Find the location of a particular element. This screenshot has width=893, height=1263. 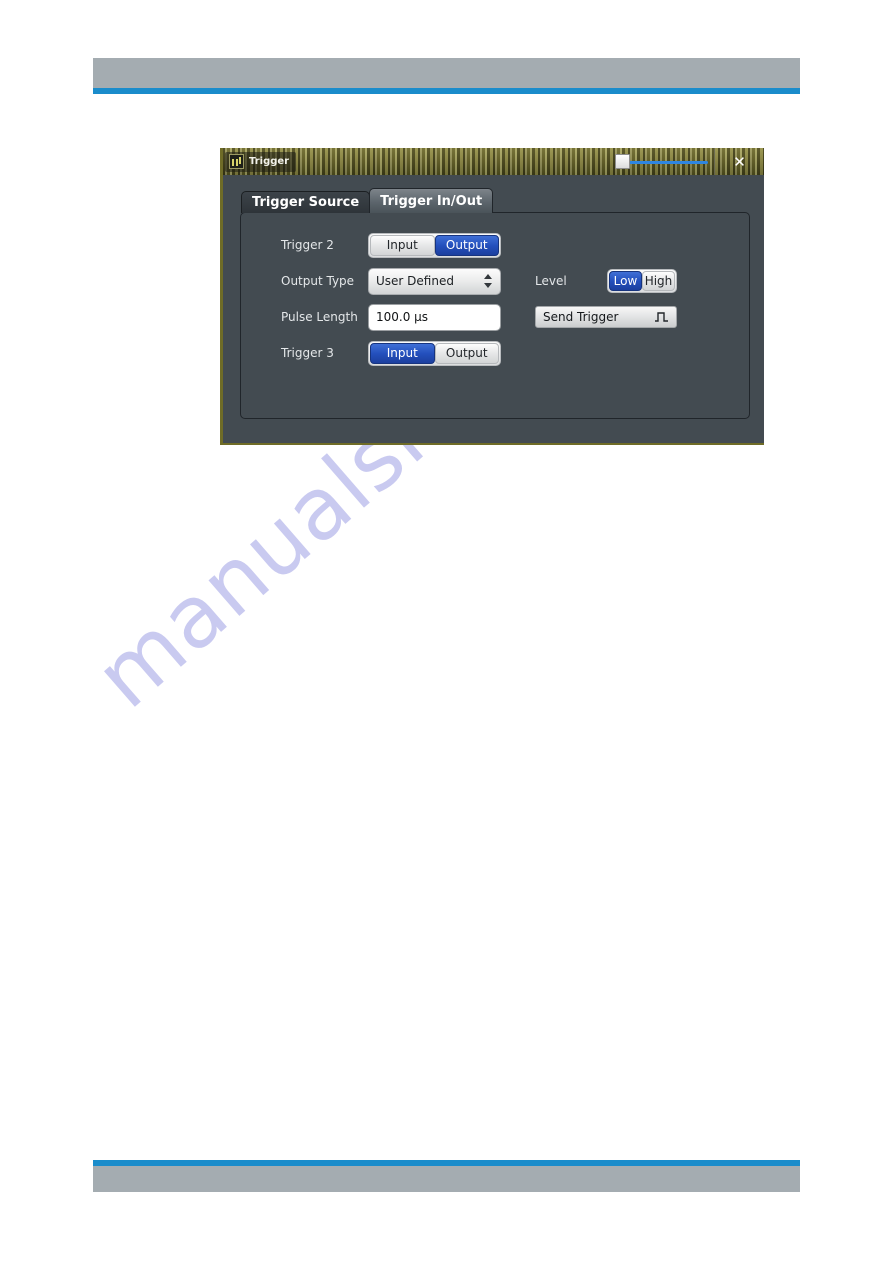

output-type-dropdown: User Defined is located at coordinates (434, 281).